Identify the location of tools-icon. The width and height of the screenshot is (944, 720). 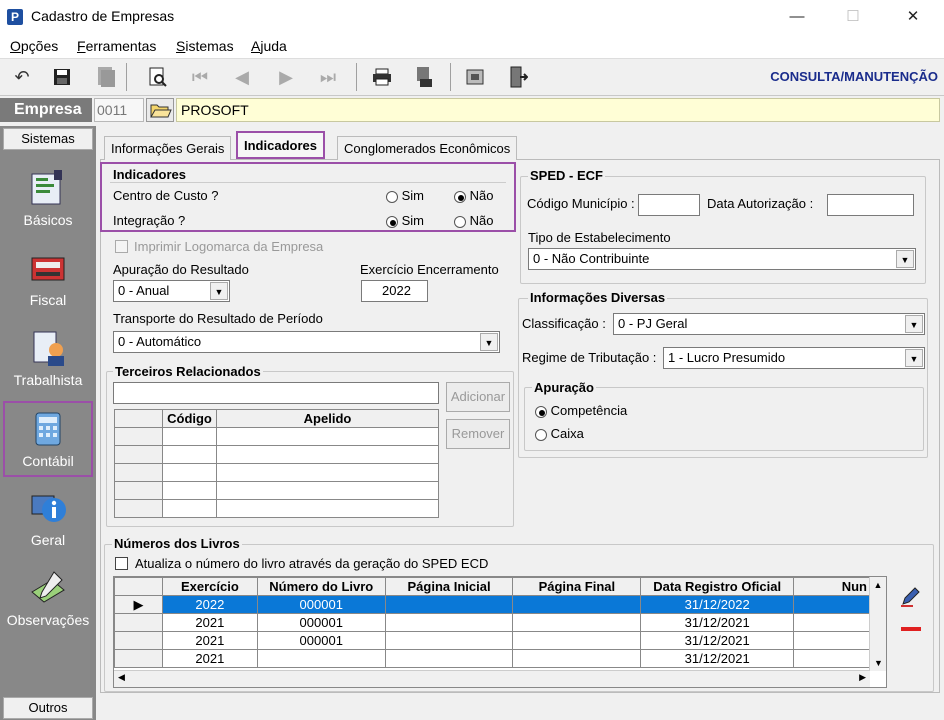
(476, 77).